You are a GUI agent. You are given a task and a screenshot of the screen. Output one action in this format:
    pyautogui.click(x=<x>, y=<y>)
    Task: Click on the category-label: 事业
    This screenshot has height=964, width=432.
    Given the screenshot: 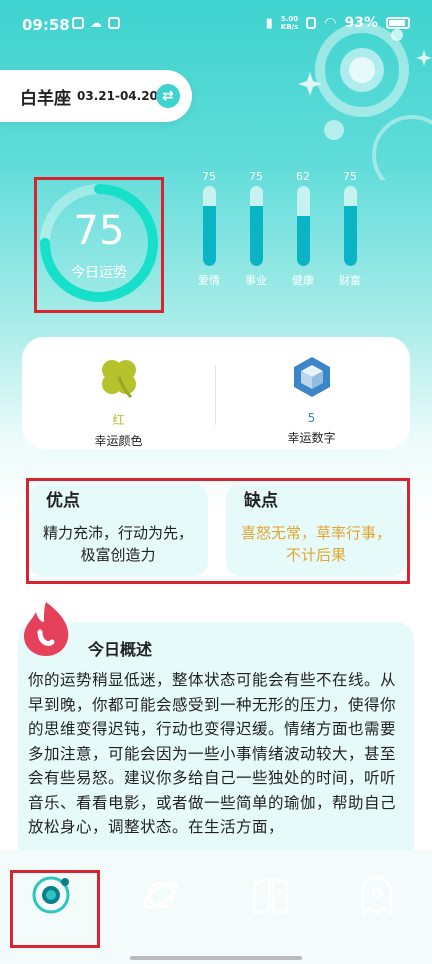 What is the action you would take?
    pyautogui.click(x=256, y=280)
    